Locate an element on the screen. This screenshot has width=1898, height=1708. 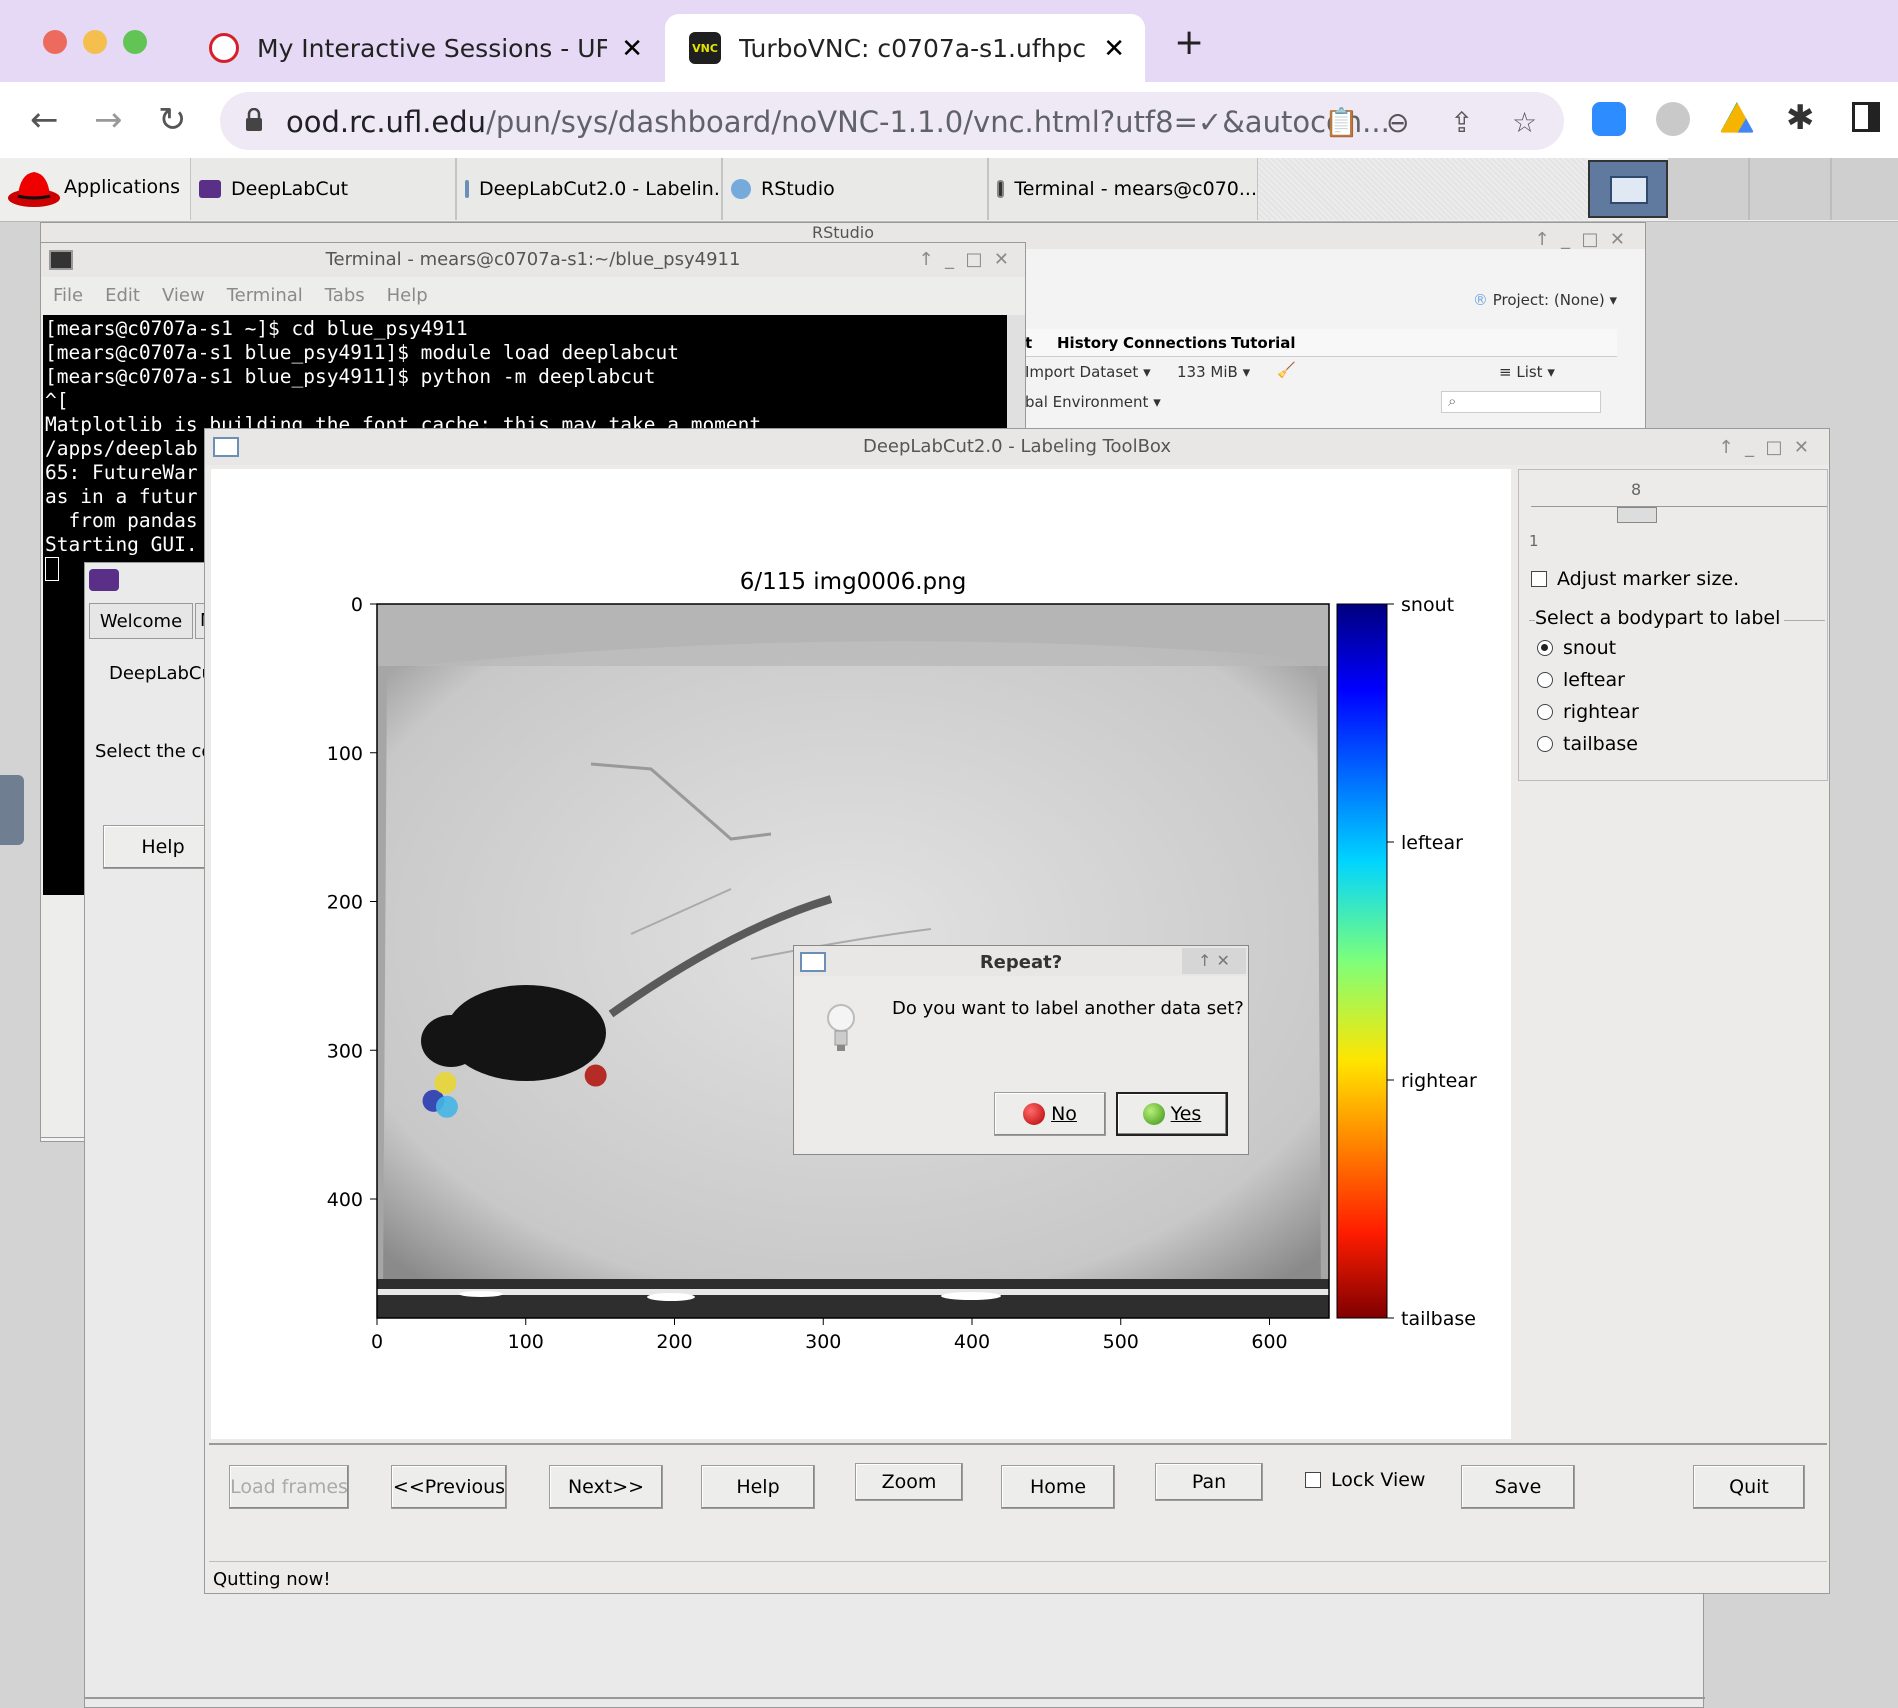
adjust-marker-checkbox: Adjust marker size. is located at coordinates (1635, 579).